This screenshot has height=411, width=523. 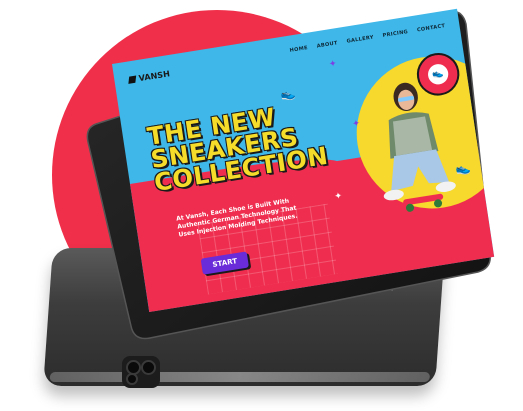 I want to click on sneaker-icon-2: 👟, so click(x=463, y=168).